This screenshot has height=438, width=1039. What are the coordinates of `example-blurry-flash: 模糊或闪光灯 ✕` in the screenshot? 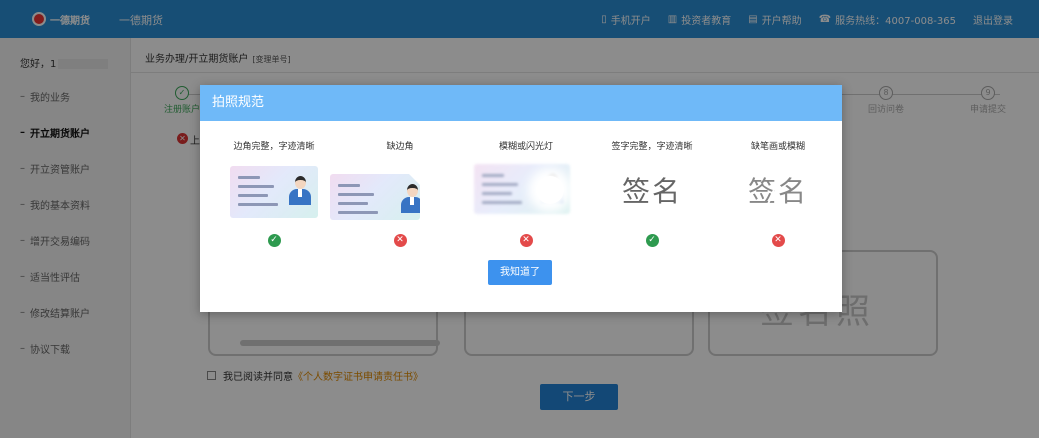 It's located at (526, 193).